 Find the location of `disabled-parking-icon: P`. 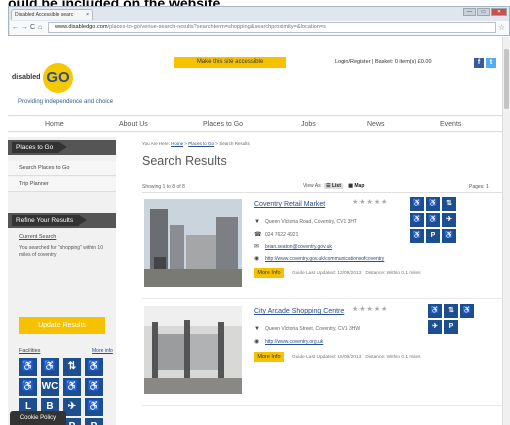

disabled-parking-icon: P is located at coordinates (94, 421).